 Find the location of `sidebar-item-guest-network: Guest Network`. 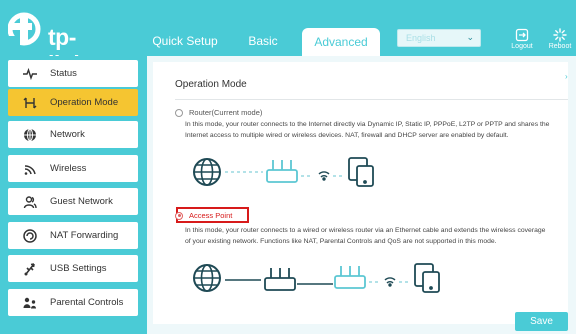

sidebar-item-guest-network: Guest Network is located at coordinates (73, 201).